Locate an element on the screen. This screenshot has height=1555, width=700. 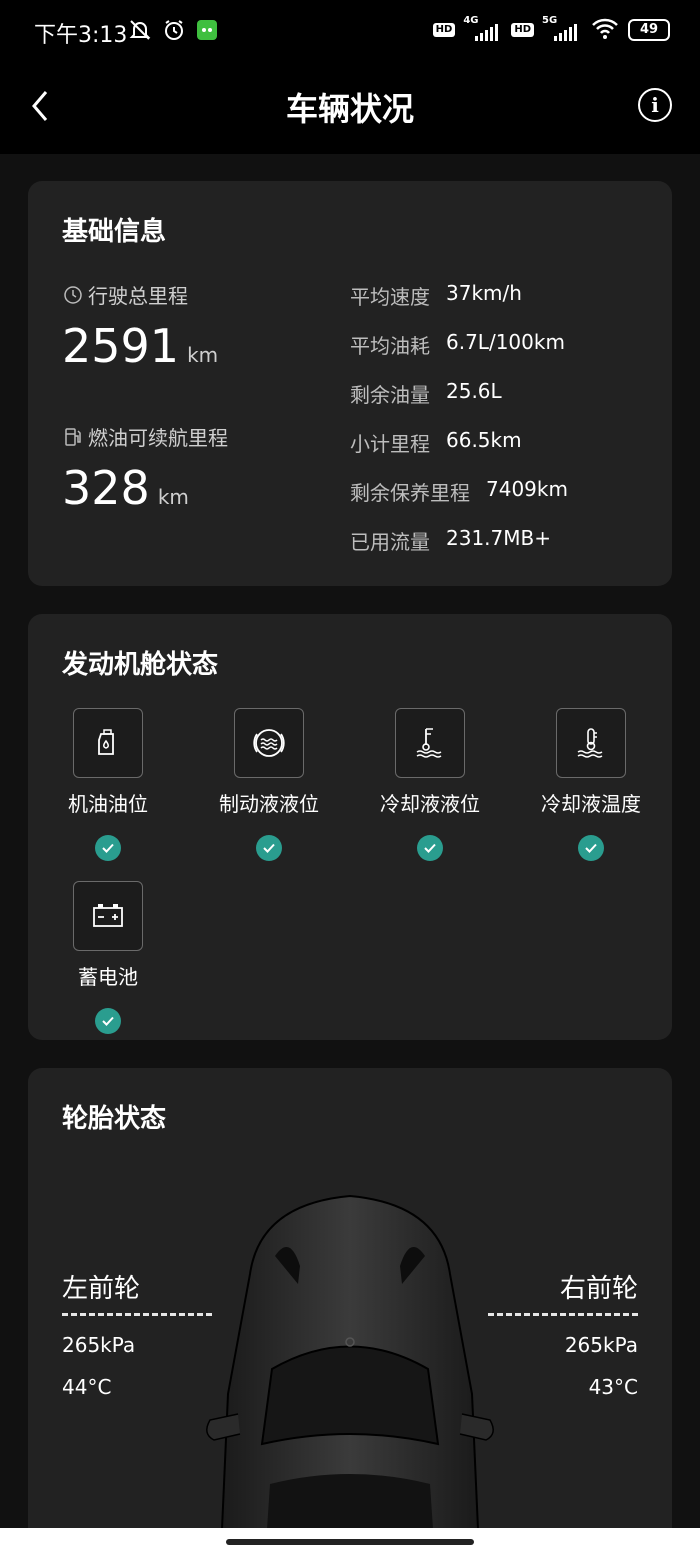
stat-value: 25.6L is located at coordinates (474, 391).